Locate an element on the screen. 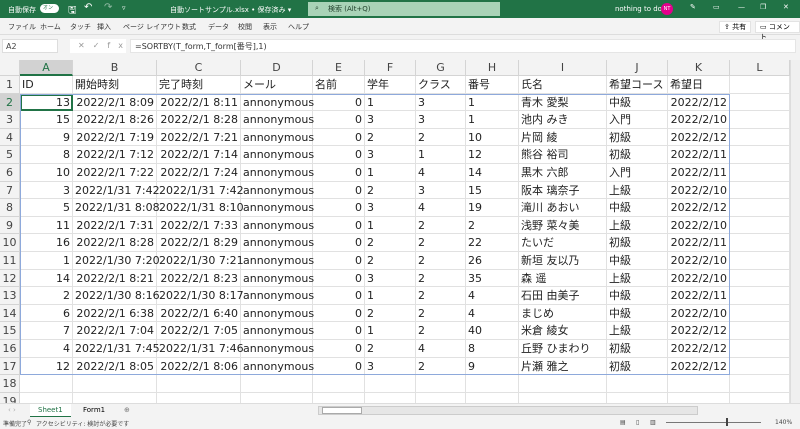 This screenshot has height=429, width=800. cell: 2022/1/31 7:42 is located at coordinates (200, 190).